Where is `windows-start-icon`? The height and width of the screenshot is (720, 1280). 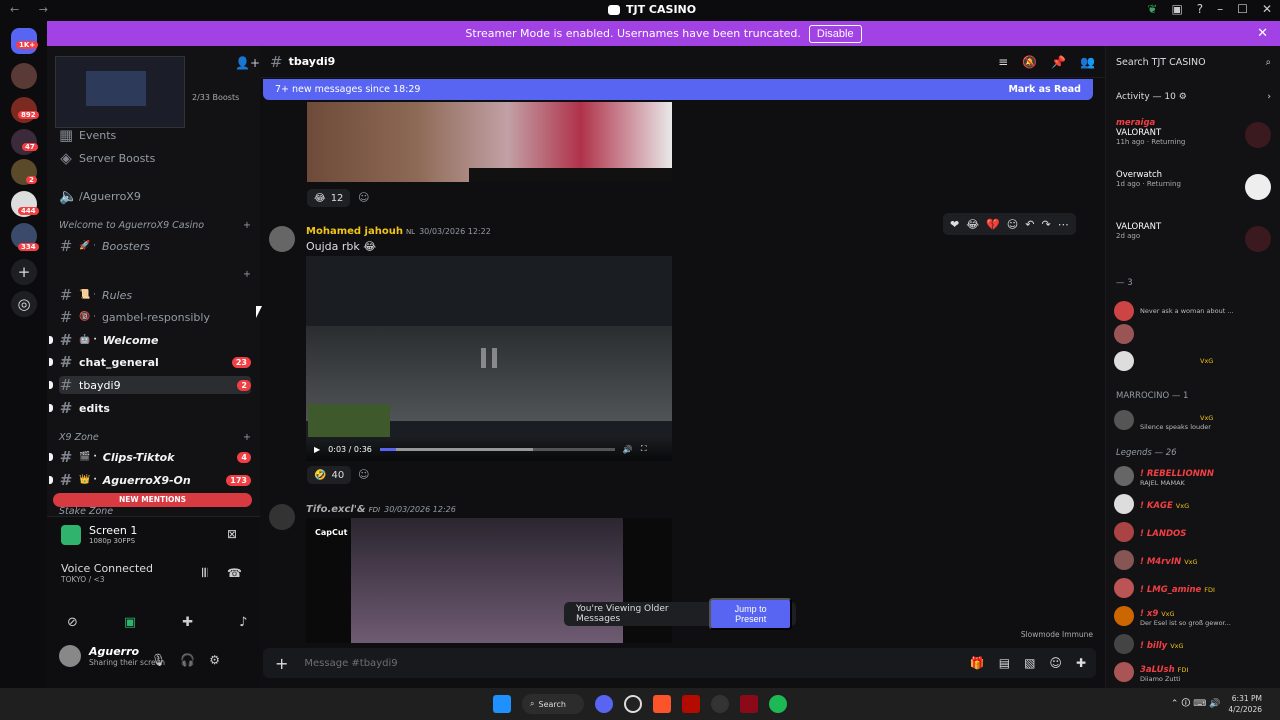
windows-start-icon is located at coordinates (502, 704).